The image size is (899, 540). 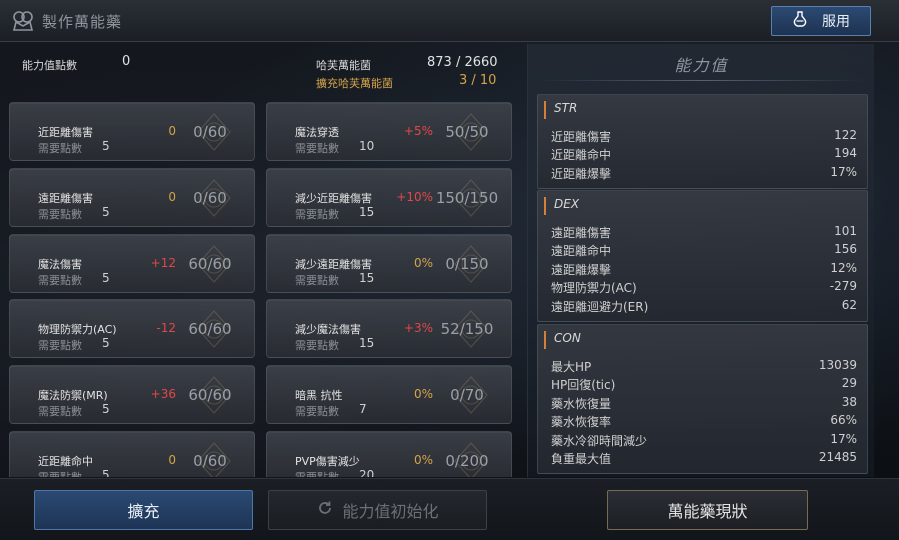 What do you see at coordinates (843, 267) in the screenshot?
I see `stat-row-value: 12%` at bounding box center [843, 267].